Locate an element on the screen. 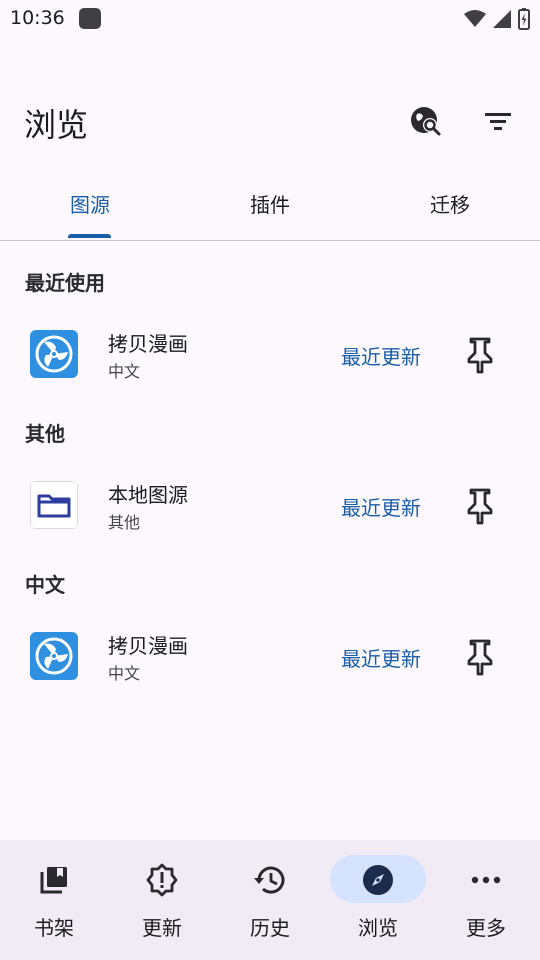  status-icons is located at coordinates (497, 19).